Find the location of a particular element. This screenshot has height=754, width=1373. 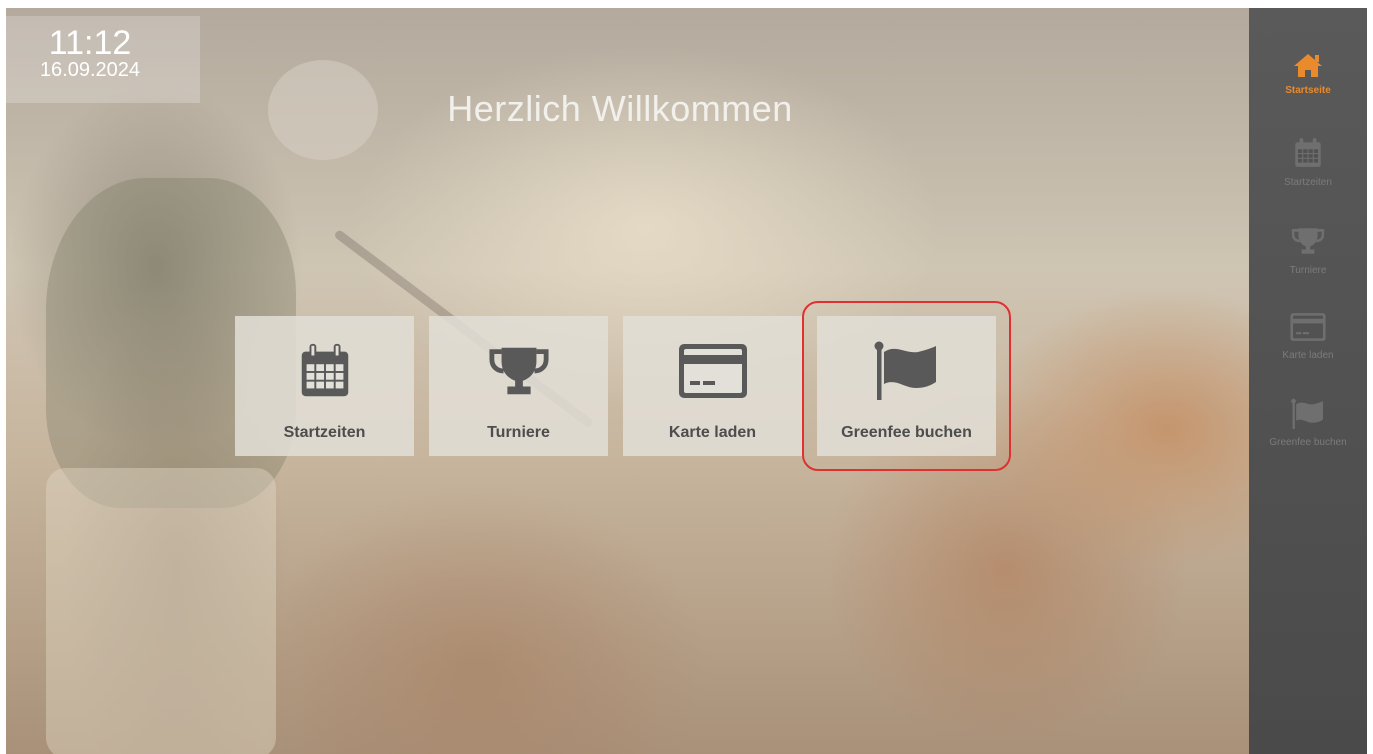

tile-label: Greenfee buchen is located at coordinates (906, 432).